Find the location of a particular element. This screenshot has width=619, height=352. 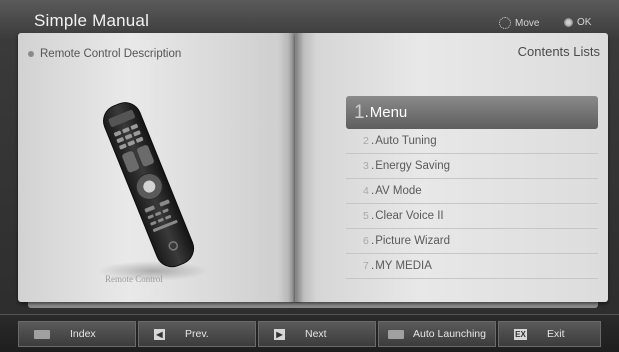

exit-key-icon: EX is located at coordinates (520, 334).